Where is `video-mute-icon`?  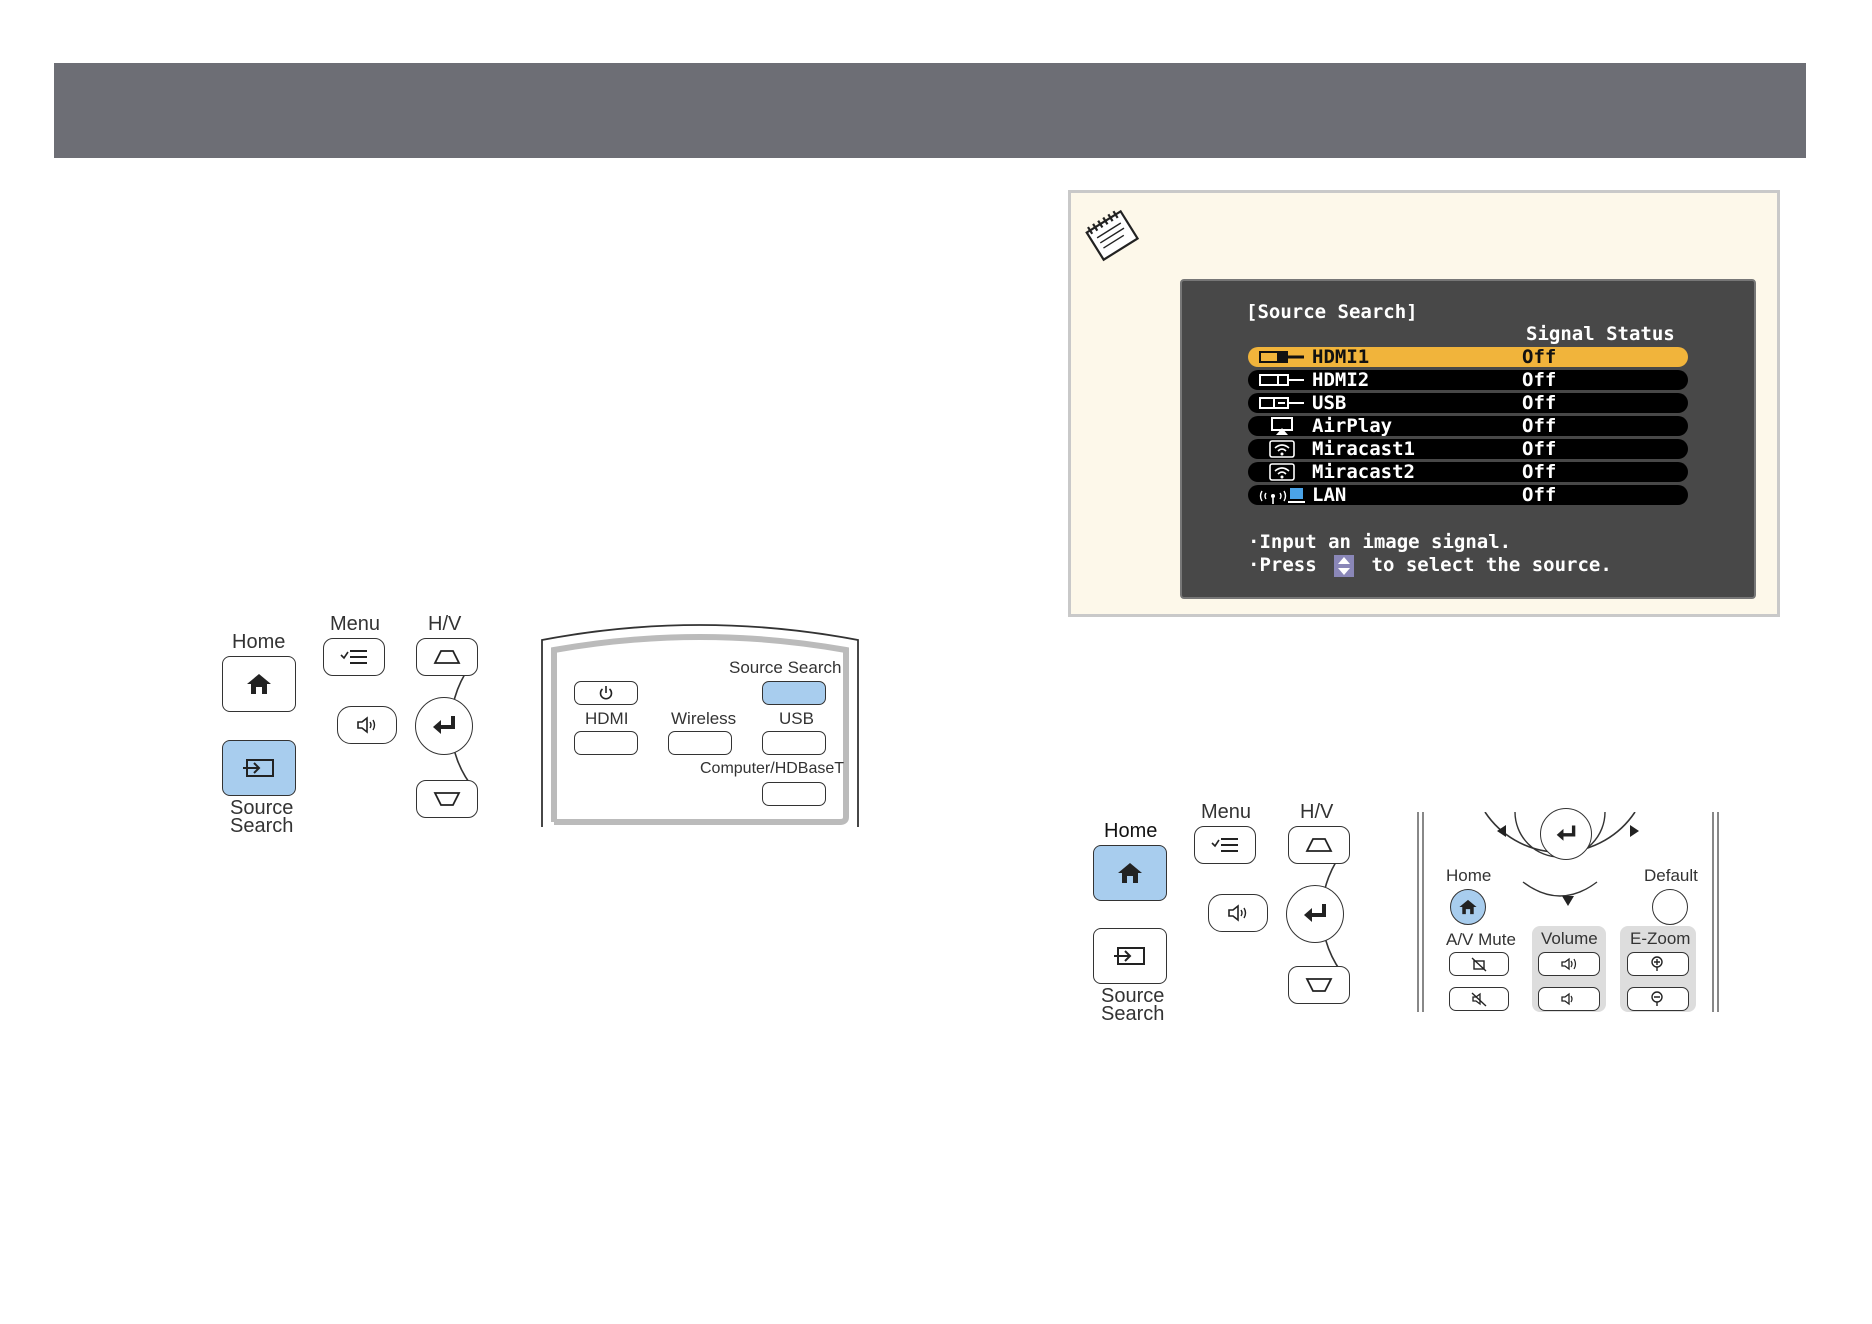 video-mute-icon is located at coordinates (1479, 964).